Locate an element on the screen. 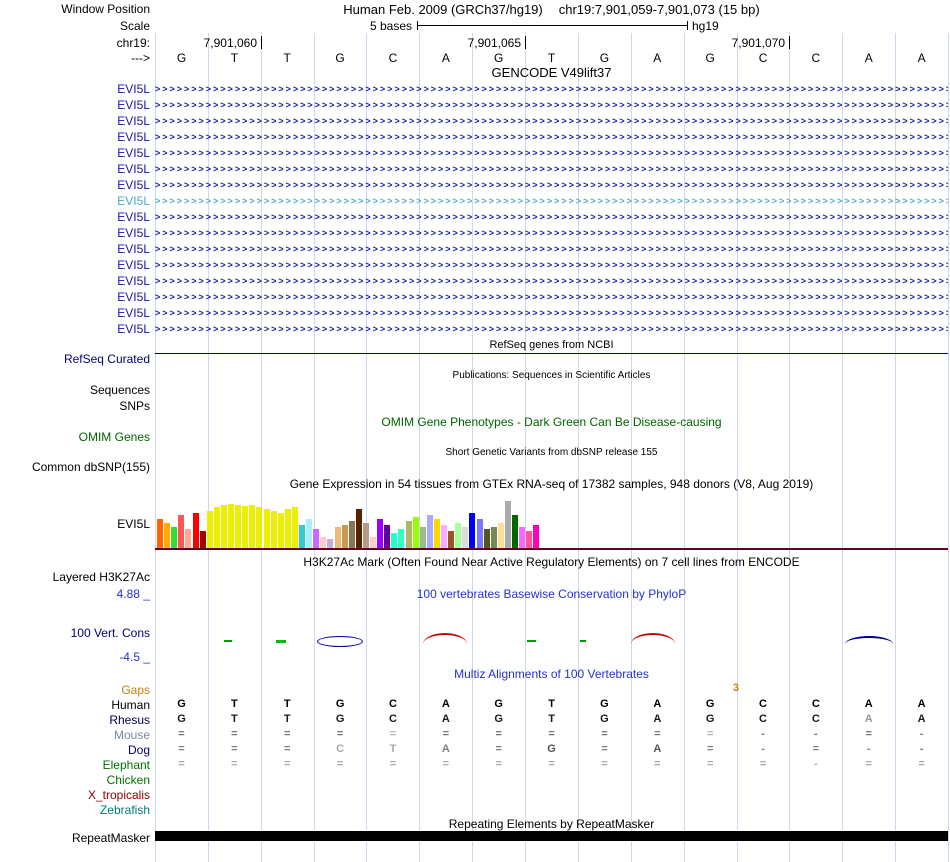  species-label-zebrafish: Zebrafish is located at coordinates (75, 810).